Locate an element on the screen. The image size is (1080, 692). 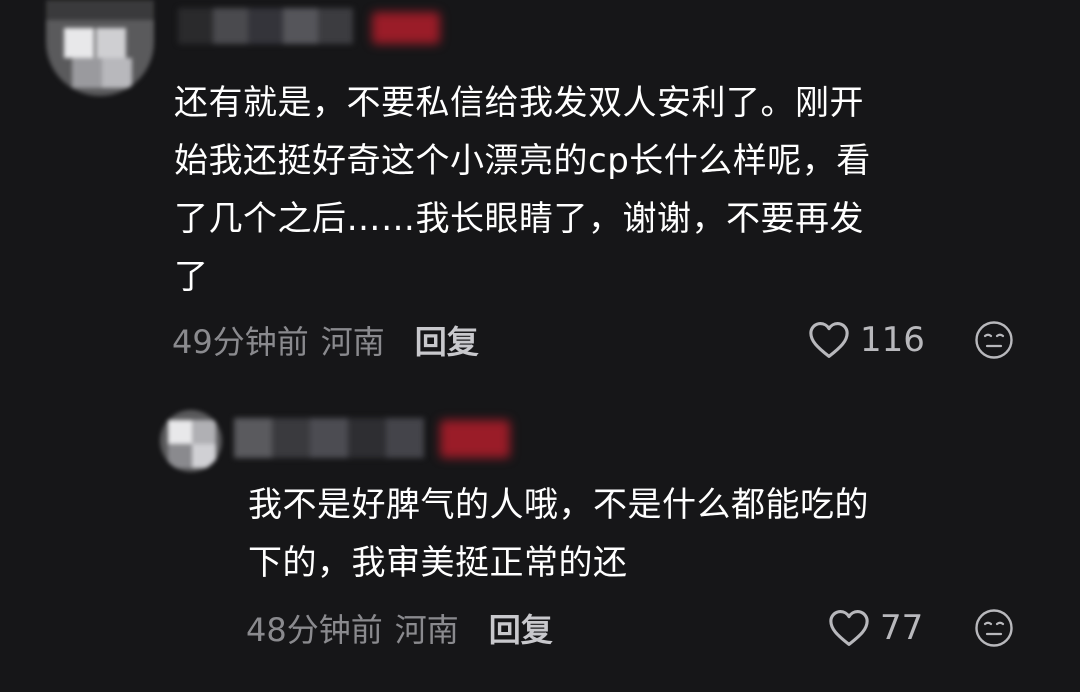
timestamp: 49分钟前 is located at coordinates (240, 342).